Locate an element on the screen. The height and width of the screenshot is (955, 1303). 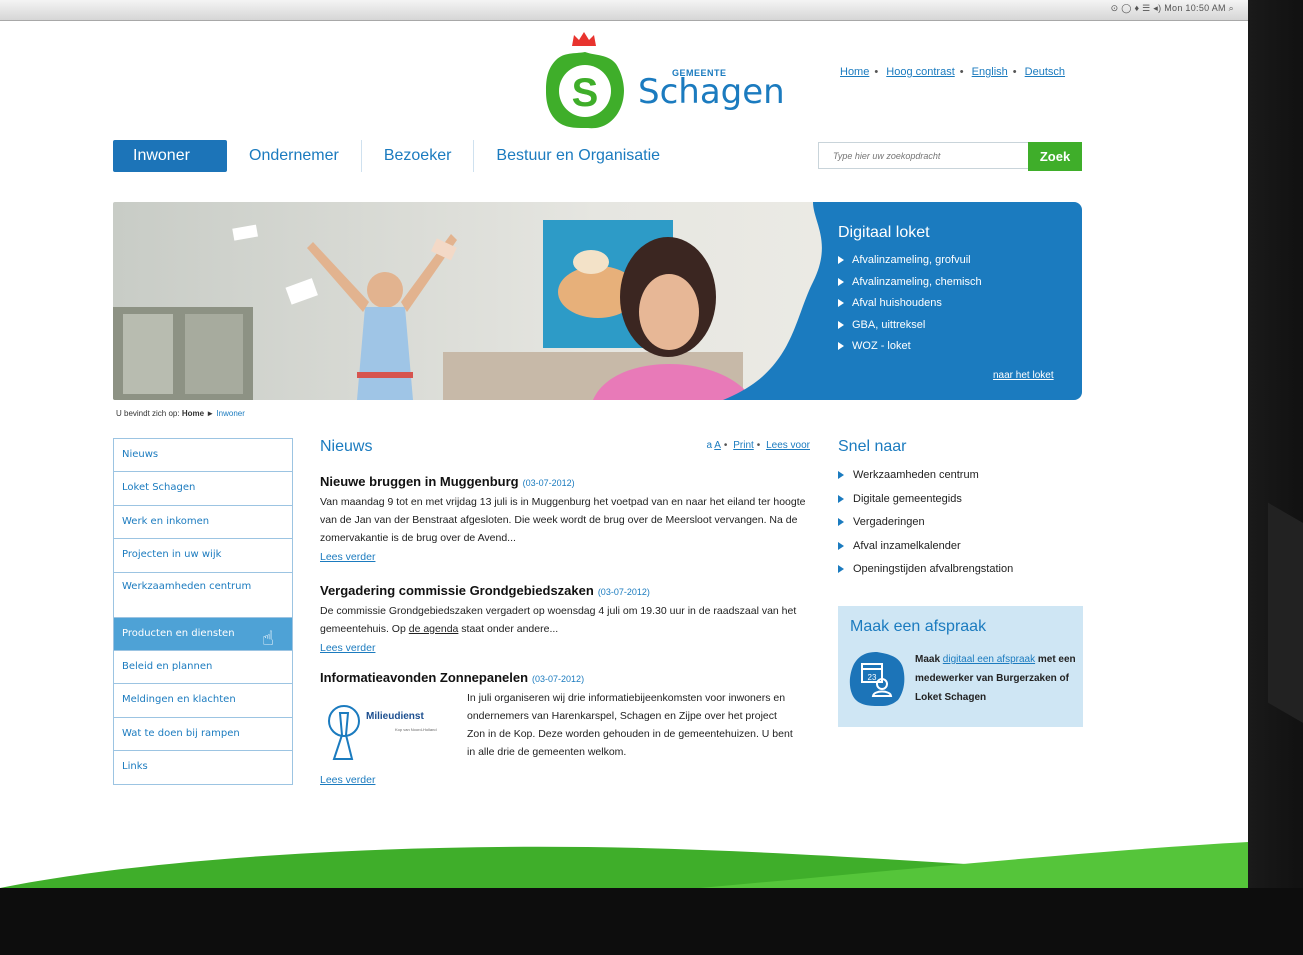
loket-item: WOZ - loket is located at coordinates (958, 347).